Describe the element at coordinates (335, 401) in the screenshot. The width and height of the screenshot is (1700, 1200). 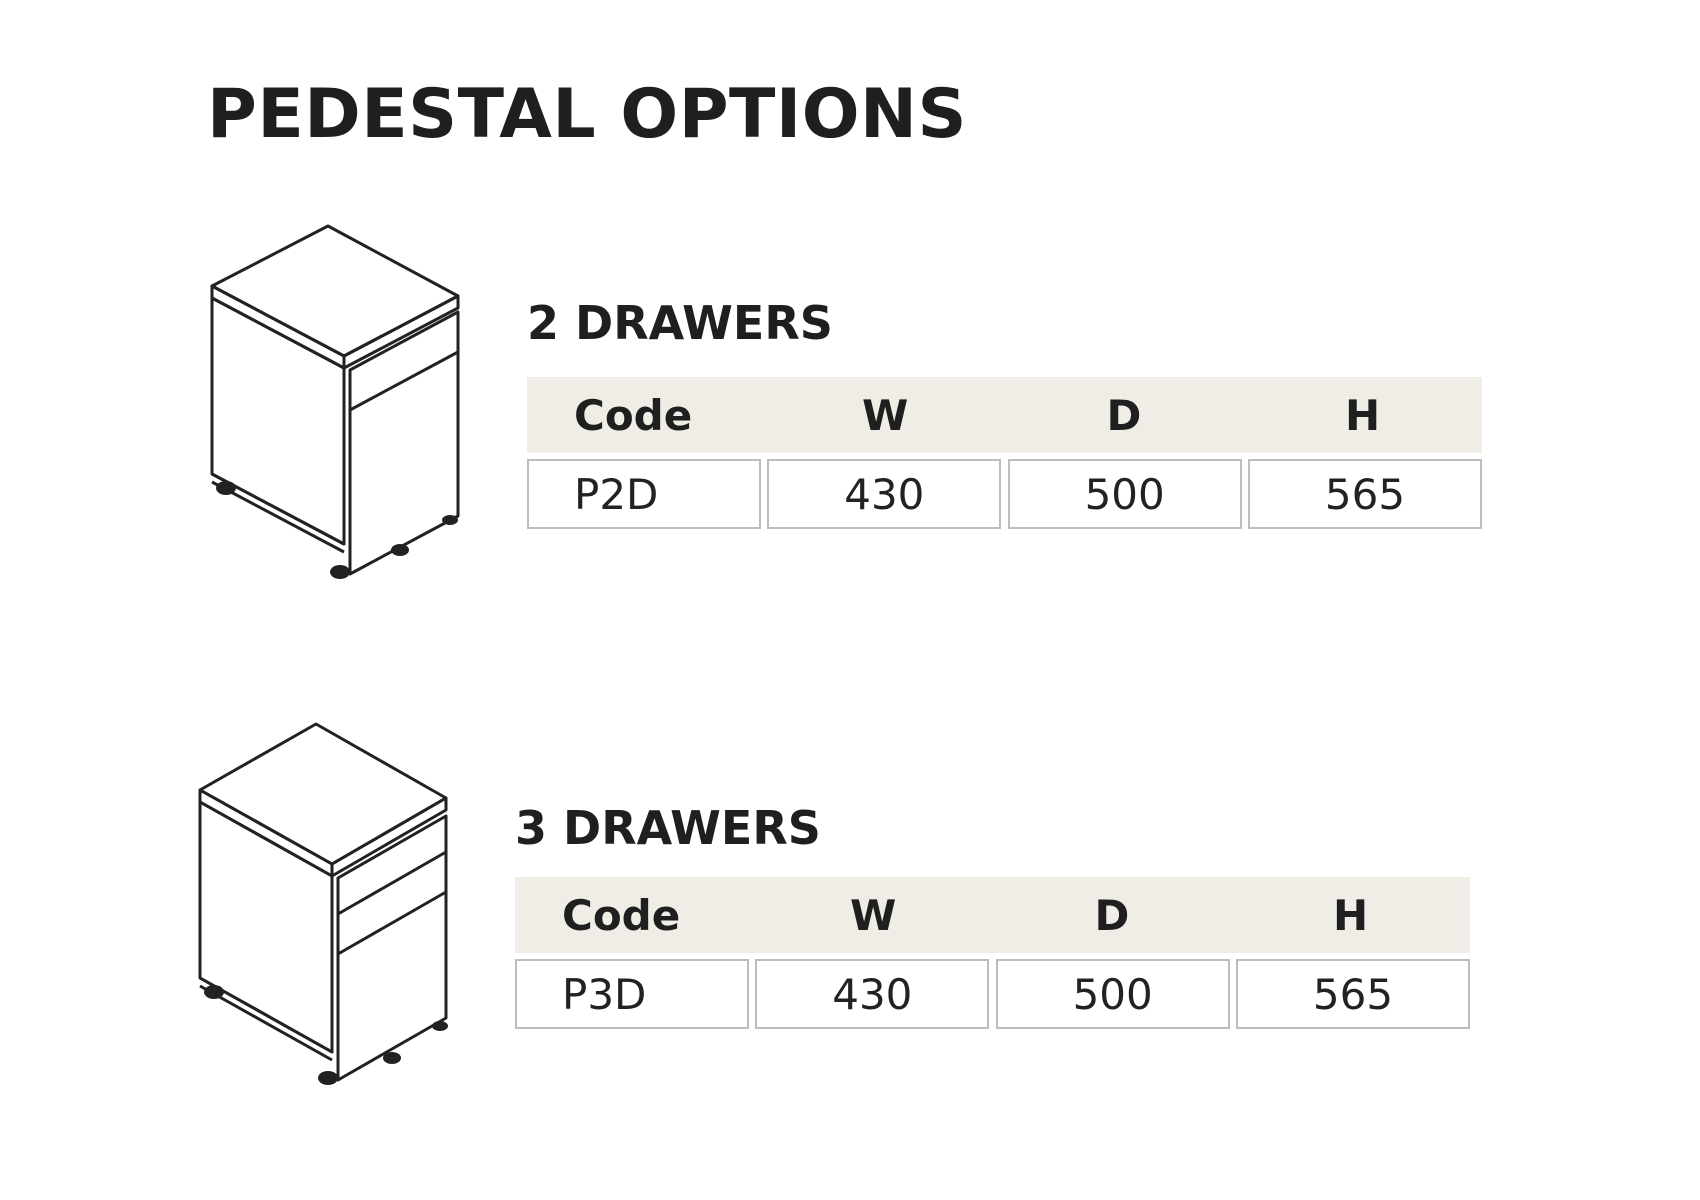
I see `pedestal-2-drawer-illustration` at that location.